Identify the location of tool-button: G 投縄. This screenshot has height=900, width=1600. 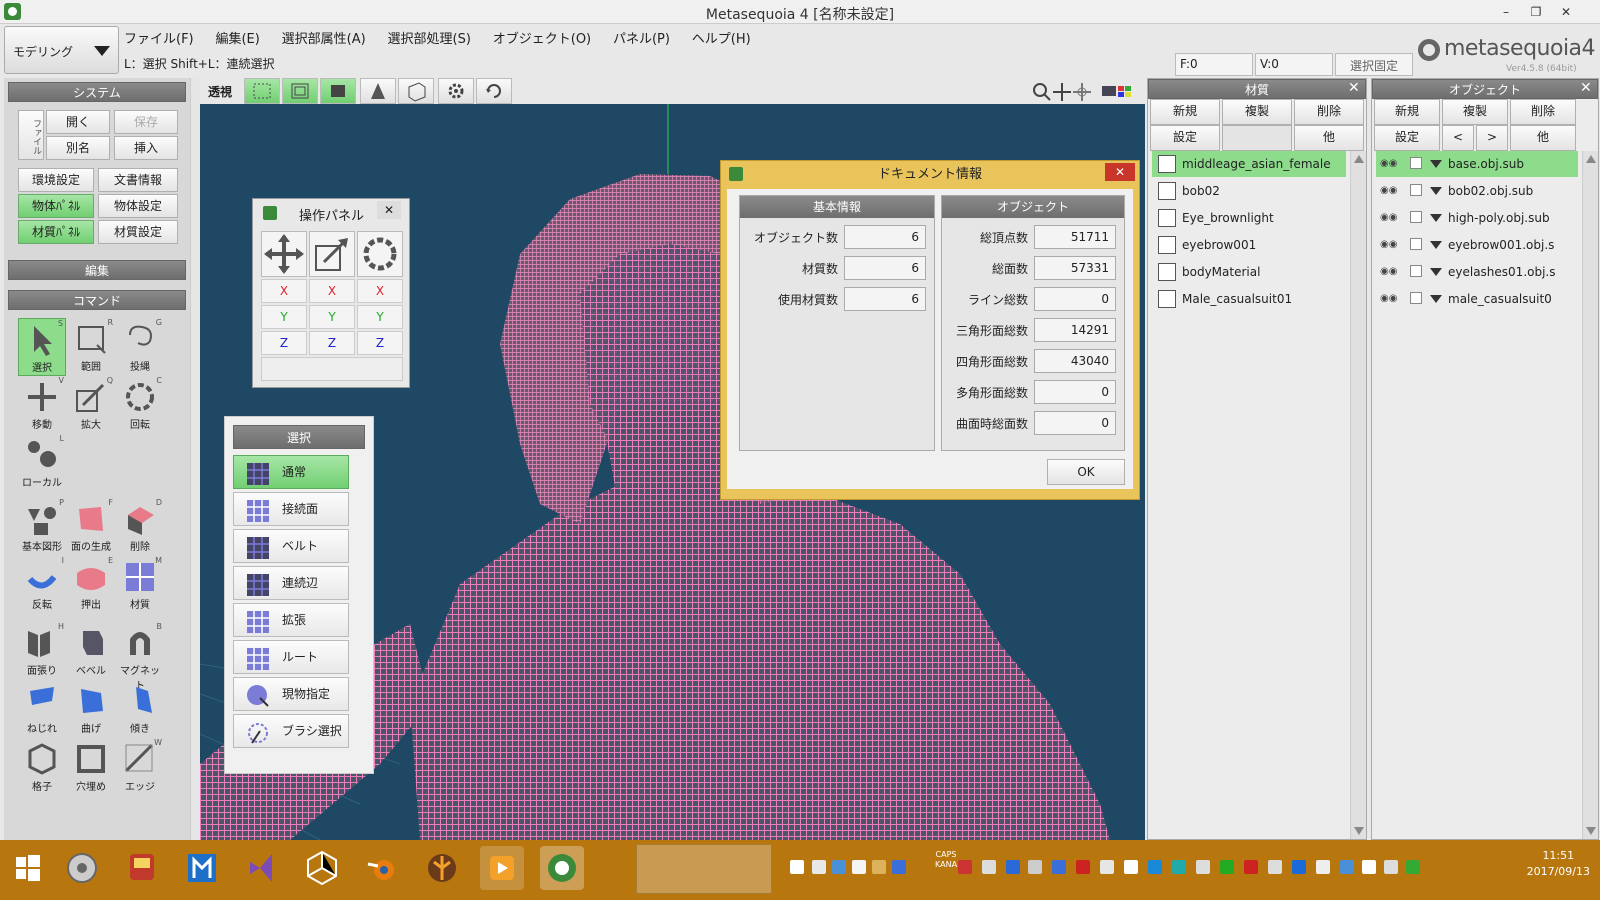
(140, 347).